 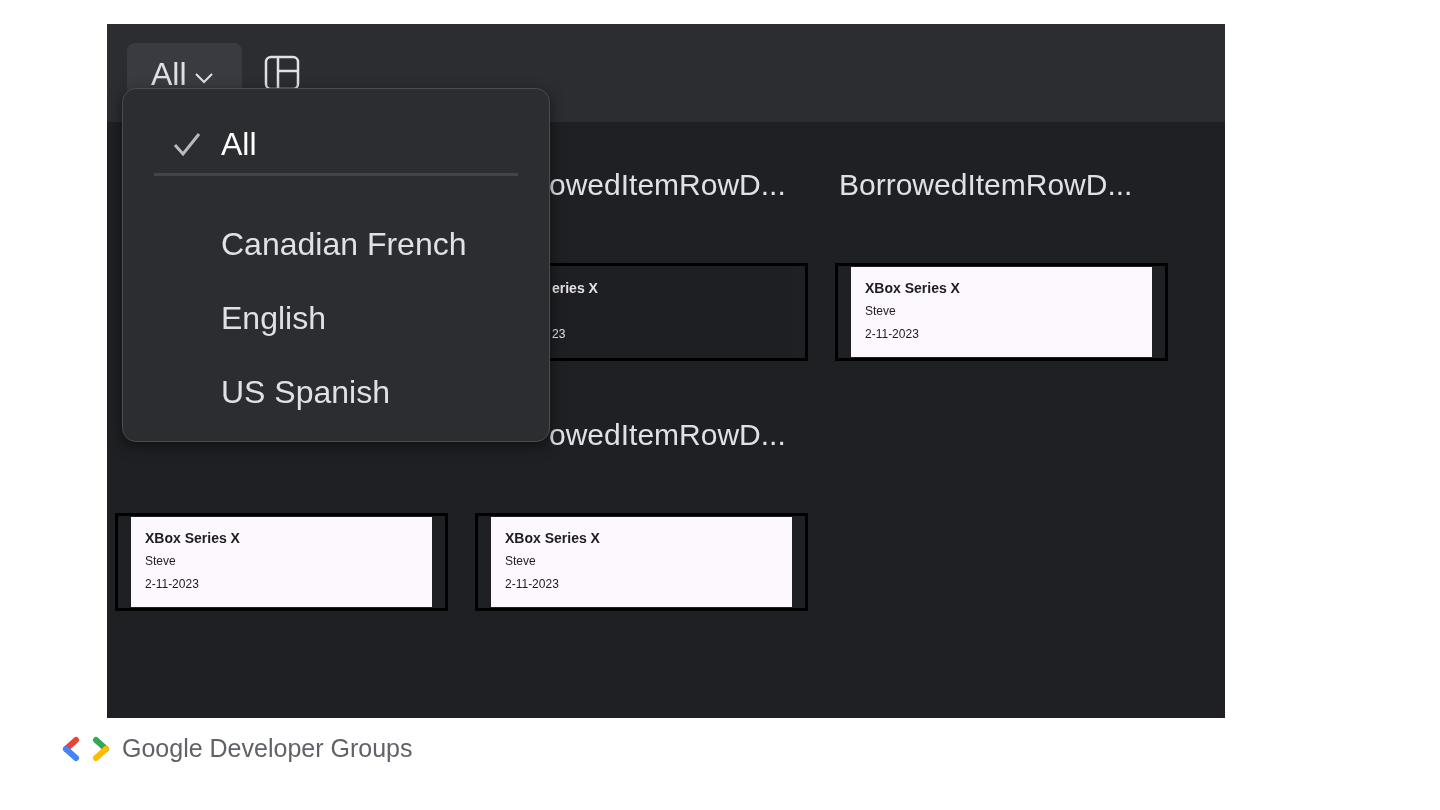 What do you see at coordinates (336, 318) in the screenshot?
I see `menu-item: English` at bounding box center [336, 318].